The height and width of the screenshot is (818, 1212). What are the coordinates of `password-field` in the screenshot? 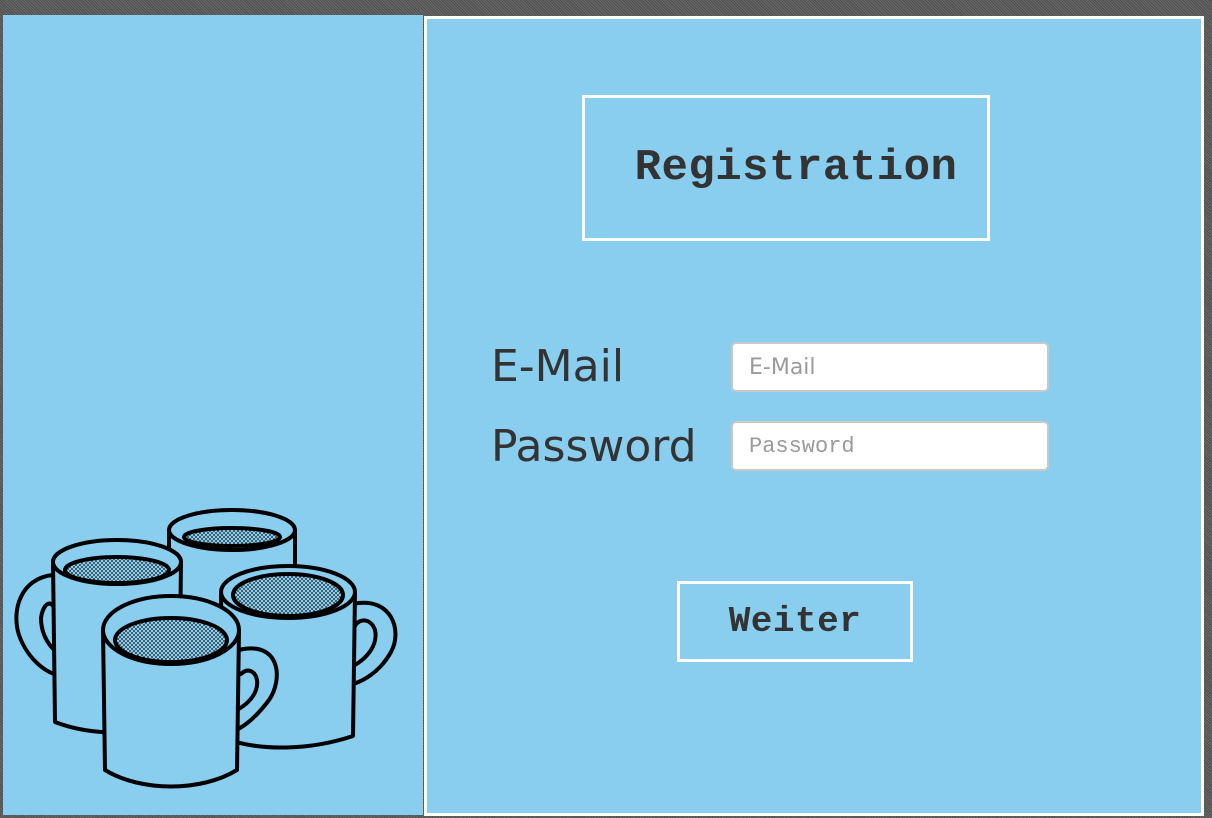 It's located at (890, 446).